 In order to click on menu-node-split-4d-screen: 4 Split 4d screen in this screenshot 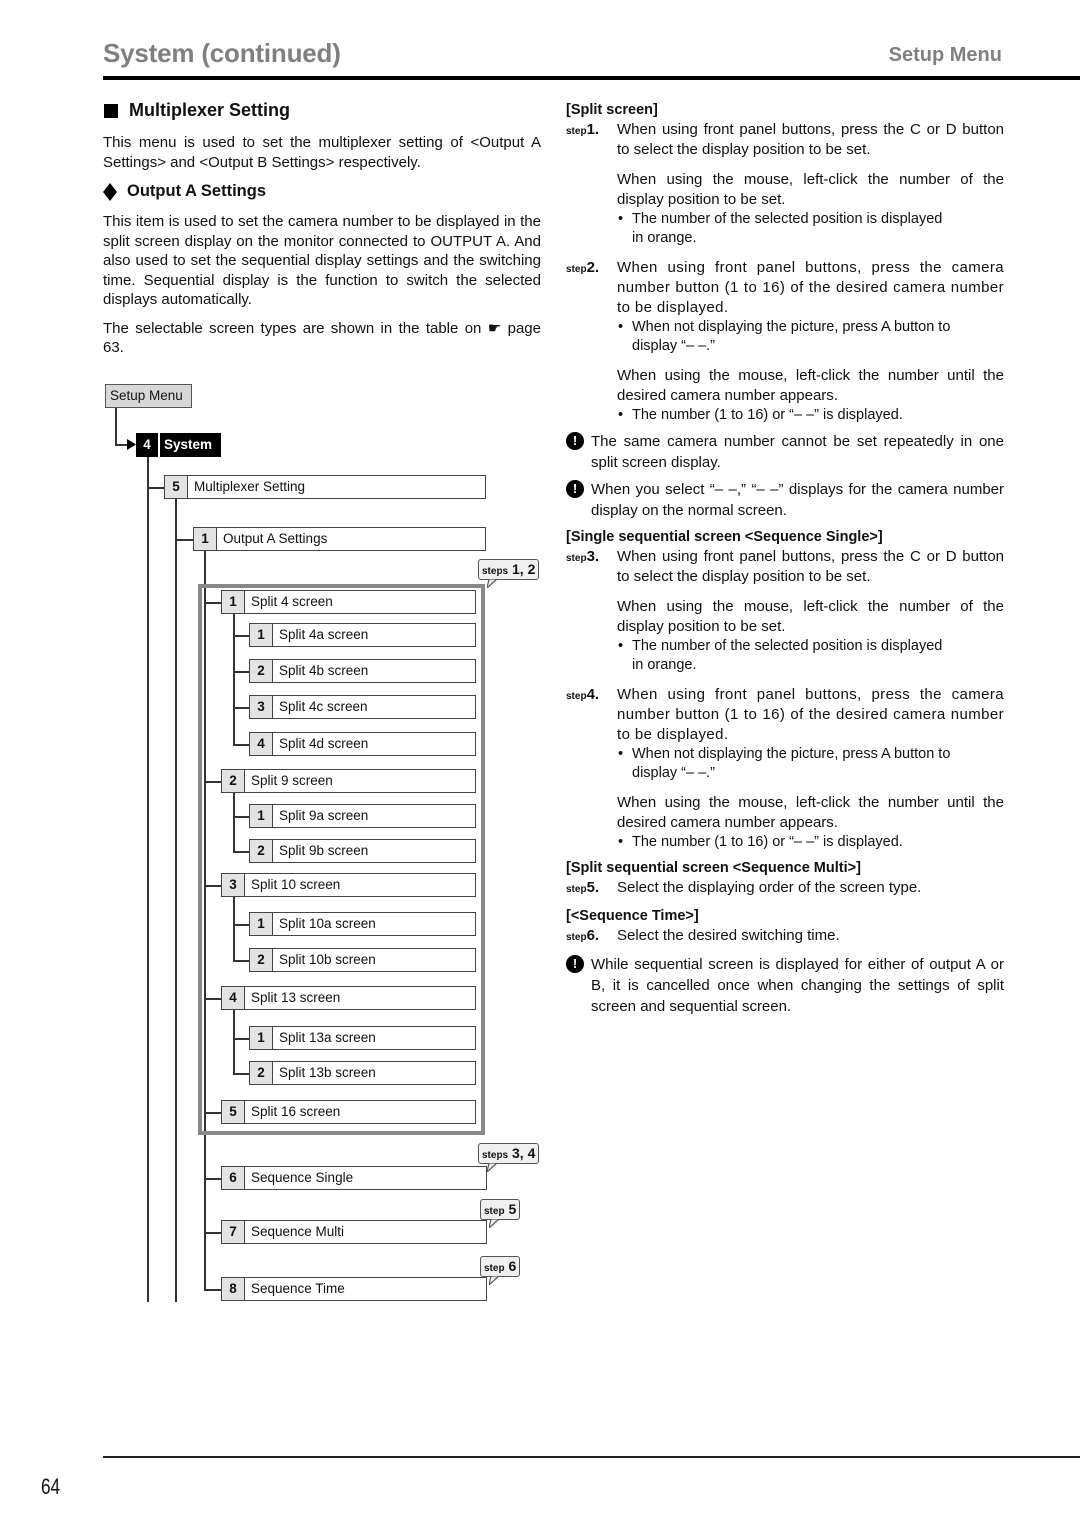, I will do `click(362, 744)`.